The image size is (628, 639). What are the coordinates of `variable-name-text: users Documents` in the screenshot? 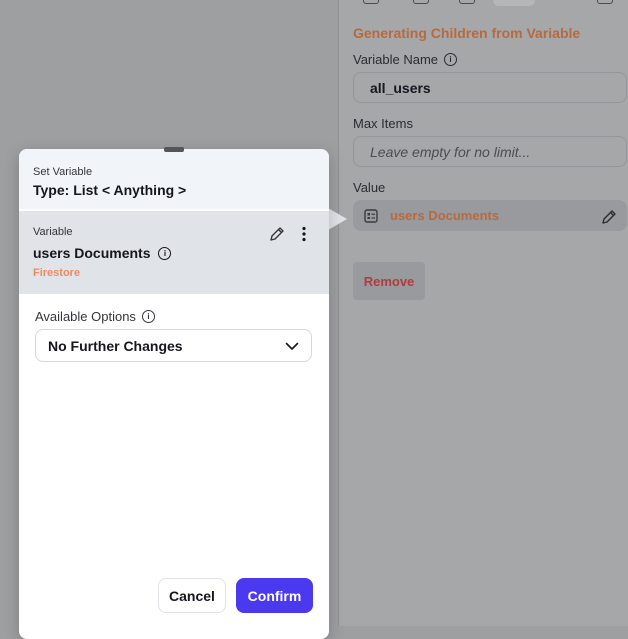 It's located at (92, 253).